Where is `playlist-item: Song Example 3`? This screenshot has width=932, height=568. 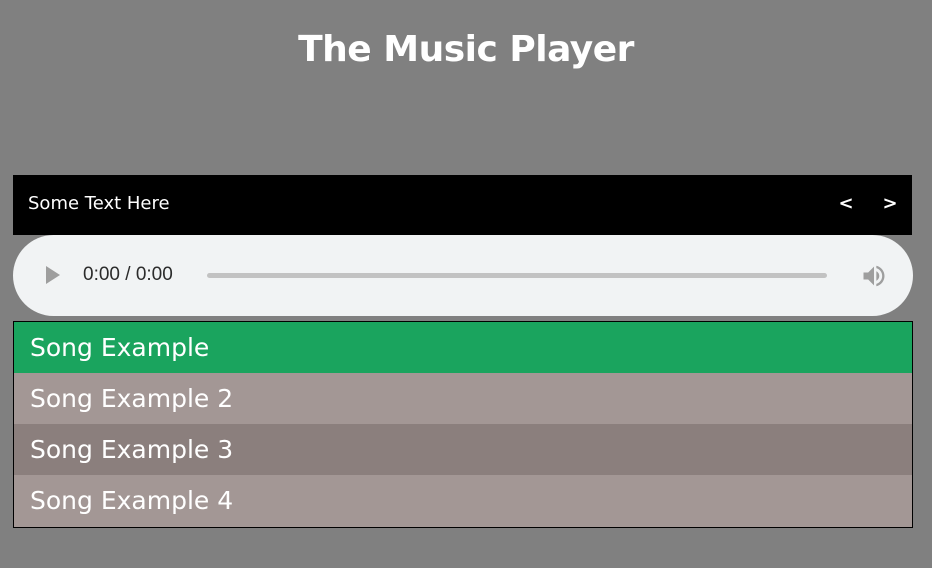
playlist-item: Song Example 3 is located at coordinates (463, 449).